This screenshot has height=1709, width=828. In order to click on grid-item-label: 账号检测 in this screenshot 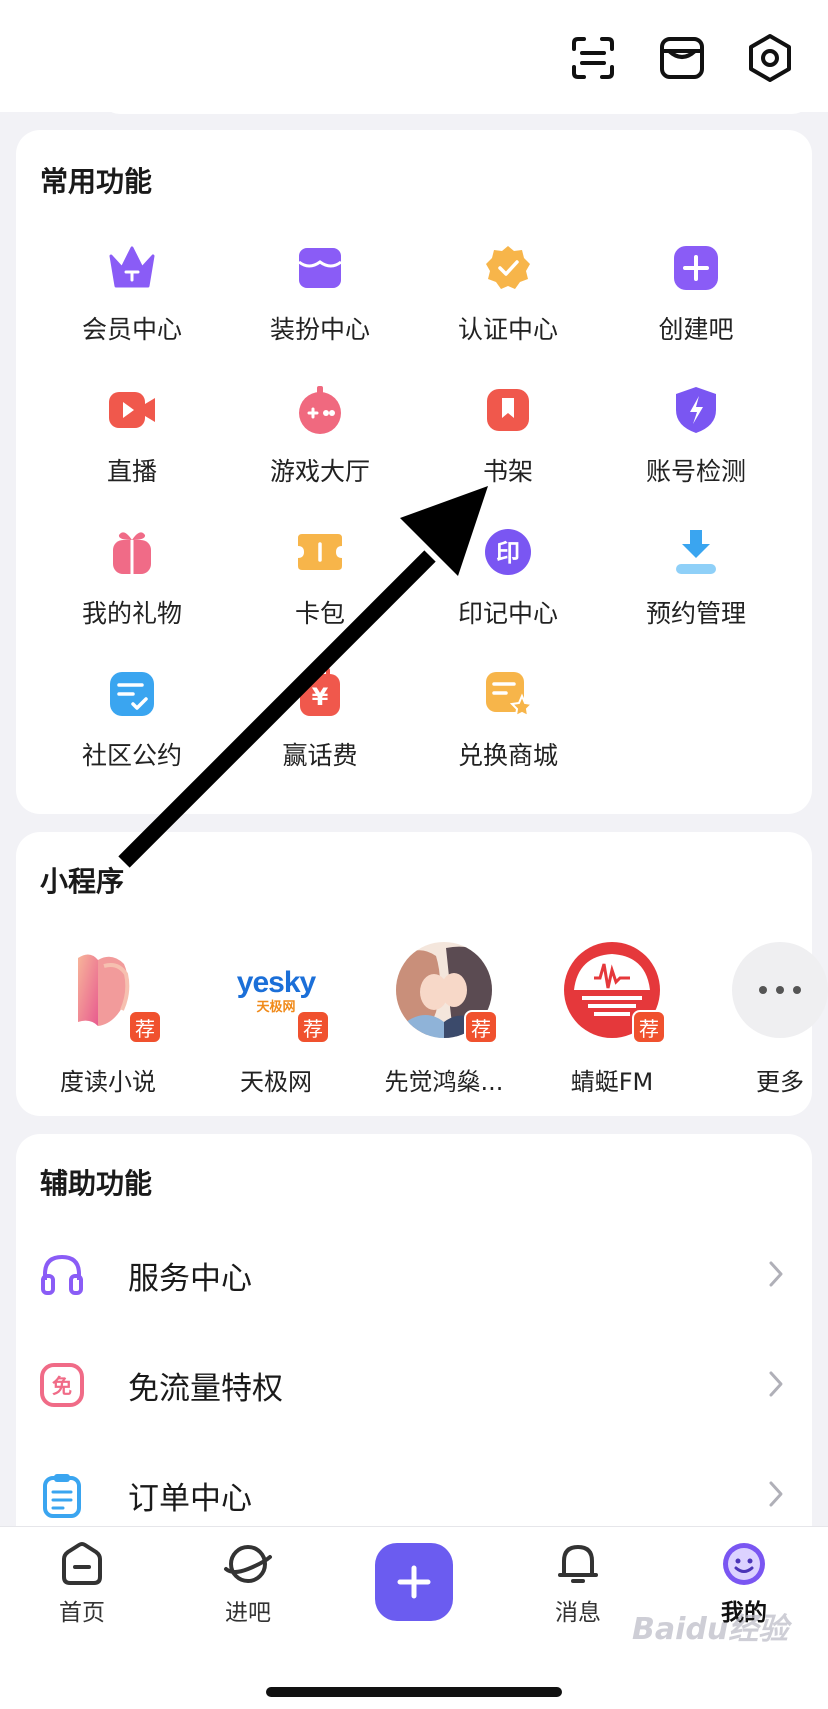, I will do `click(695, 471)`.